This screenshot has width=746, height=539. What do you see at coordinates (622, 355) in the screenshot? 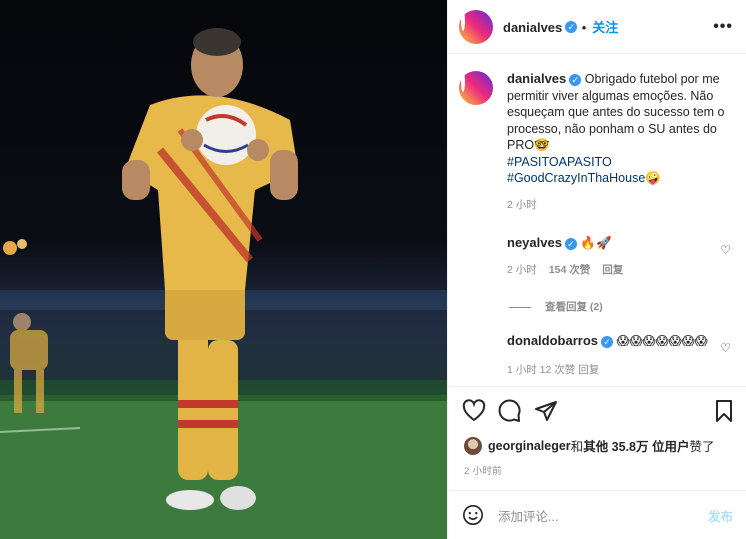
I see `comment-body: donaldobarros ✓ 😱😱😱😱😱😱😱 1 小时 12 次赞 回复` at bounding box center [622, 355].